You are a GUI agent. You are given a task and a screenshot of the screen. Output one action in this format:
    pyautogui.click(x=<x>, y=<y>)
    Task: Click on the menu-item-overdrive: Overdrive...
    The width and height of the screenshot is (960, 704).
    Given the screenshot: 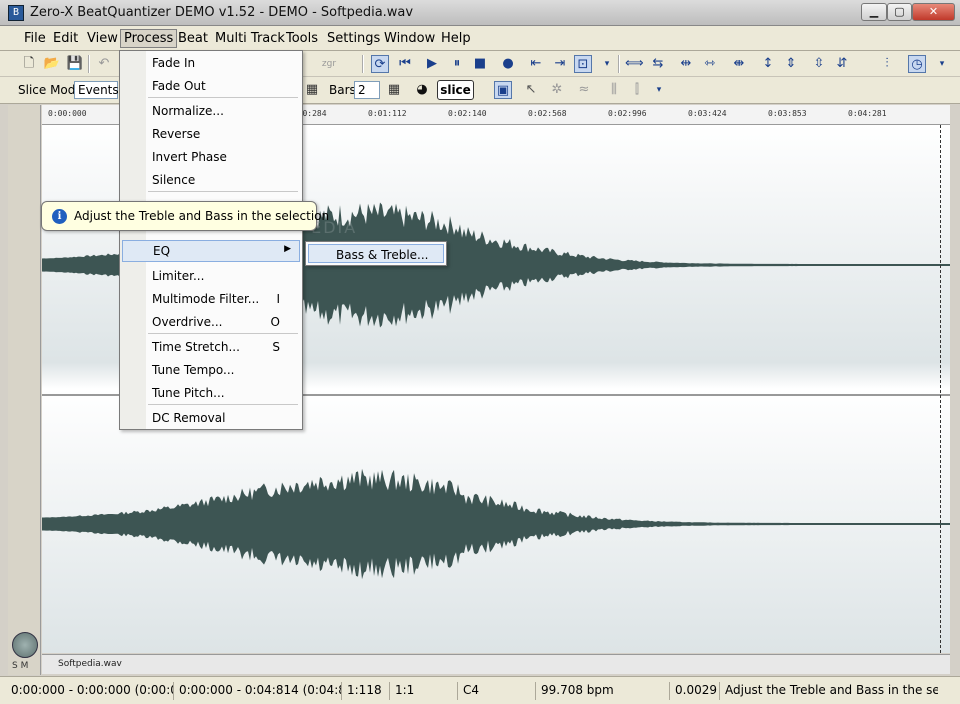 What is the action you would take?
    pyautogui.click(x=187, y=322)
    